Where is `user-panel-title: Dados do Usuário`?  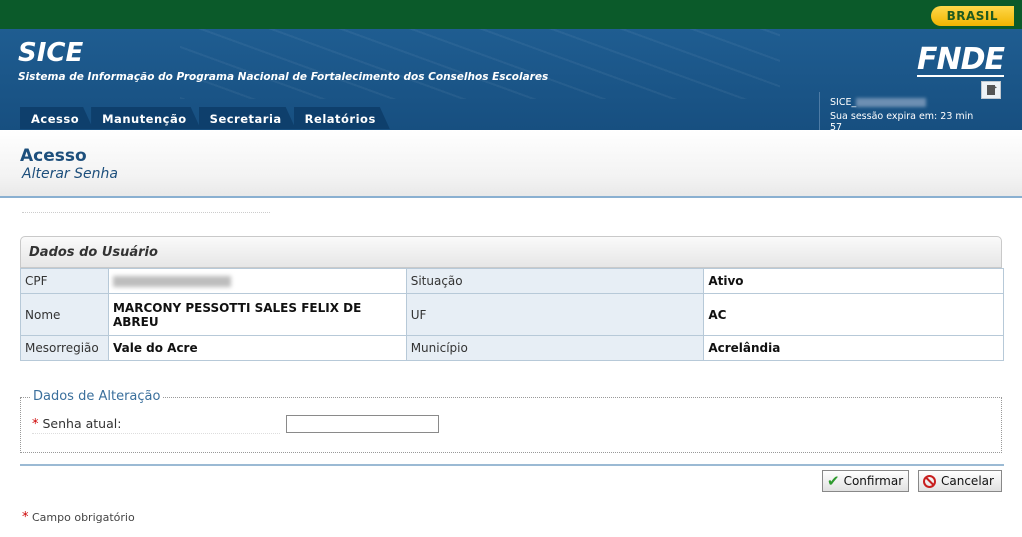 user-panel-title: Dados do Usuário is located at coordinates (93, 252).